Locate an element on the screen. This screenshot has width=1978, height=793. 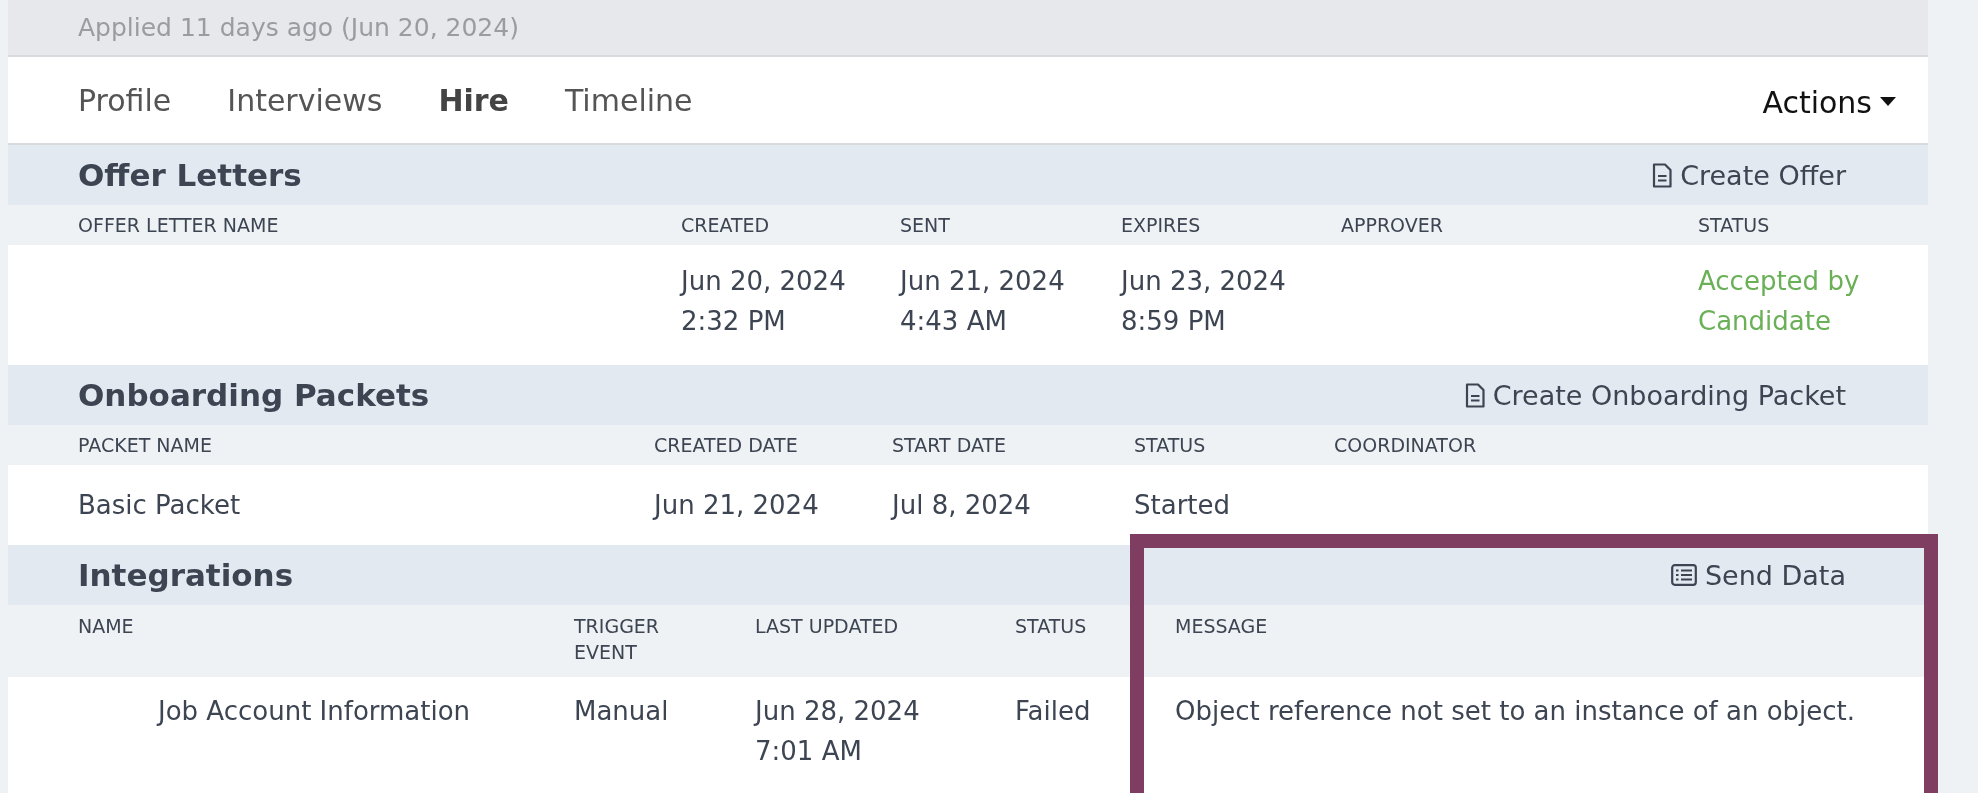
column-header: MESSAGE is located at coordinates (1222, 626).